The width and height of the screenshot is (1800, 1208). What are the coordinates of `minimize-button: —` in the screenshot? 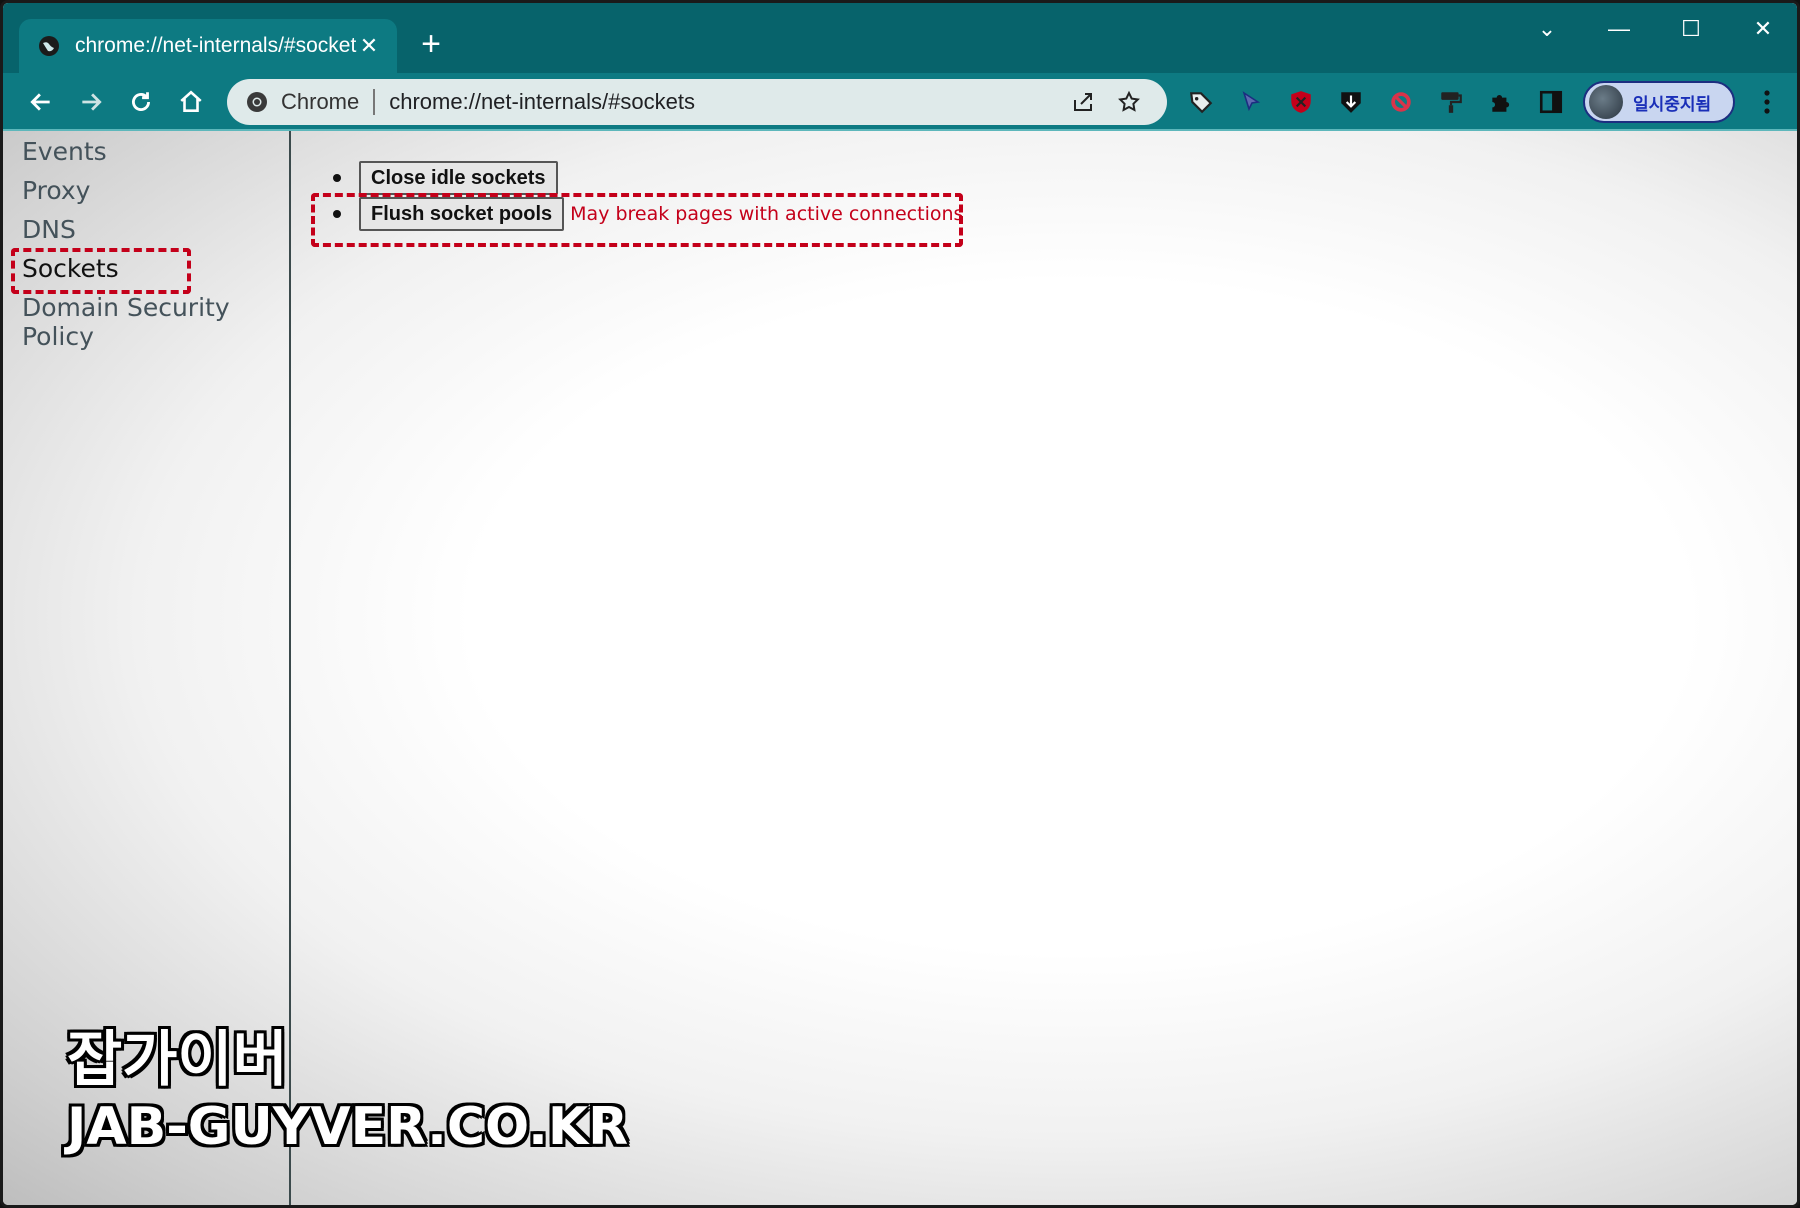 It's located at (1619, 29).